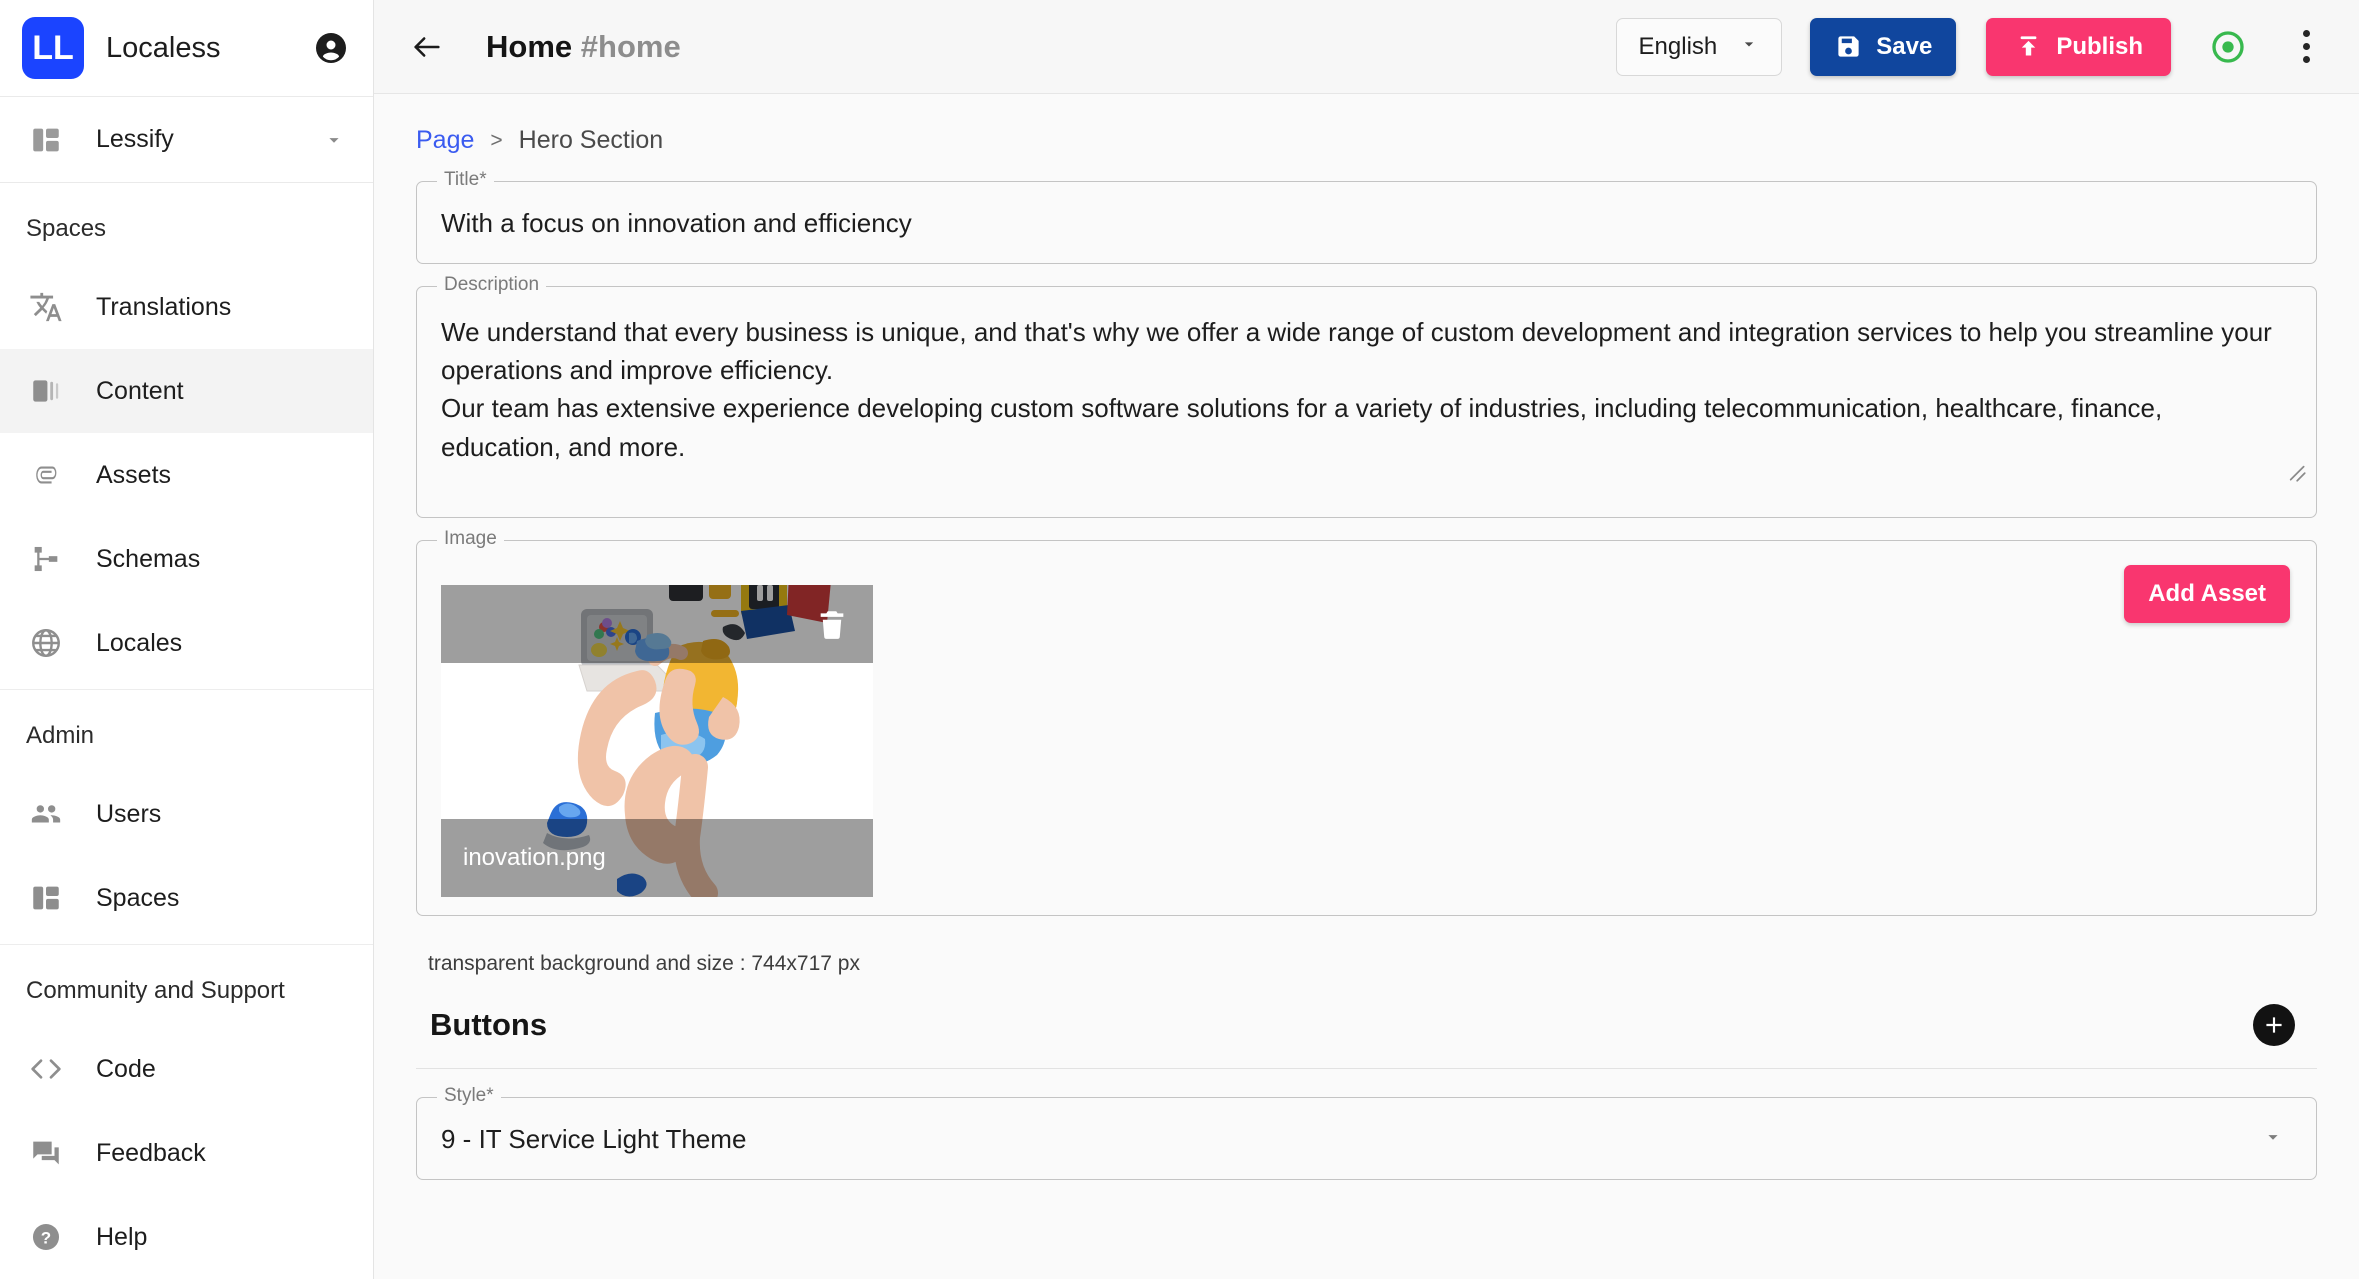 The height and width of the screenshot is (1279, 2359). What do you see at coordinates (53, 48) in the screenshot?
I see `app-logo: LL` at bounding box center [53, 48].